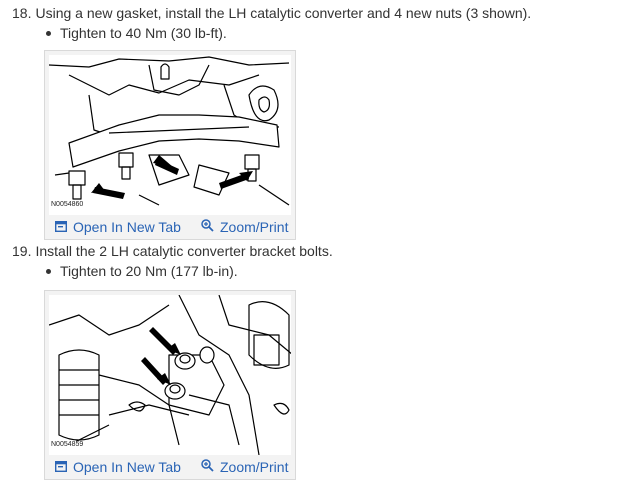 This screenshot has width=636, height=480. I want to click on step-number: 18., so click(22, 13).